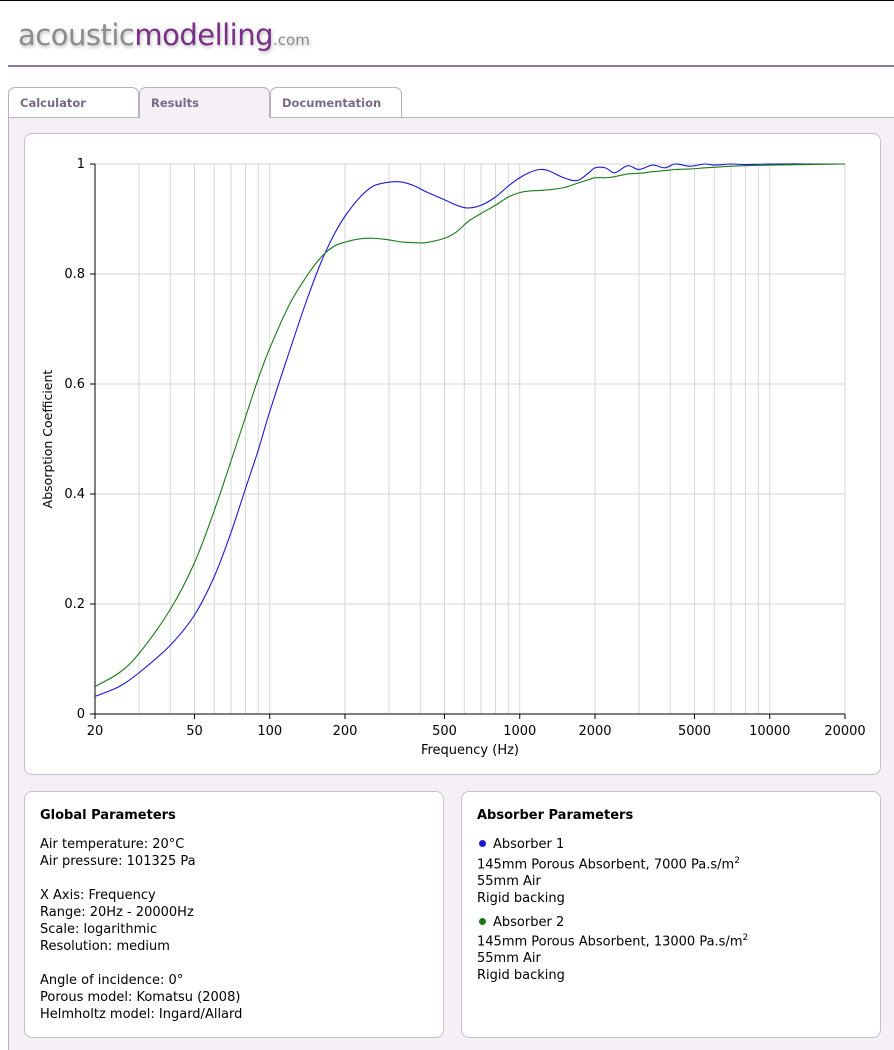 This screenshot has height=1050, width=894. I want to click on absorber-1-heading: Absorber 1, so click(521, 844).